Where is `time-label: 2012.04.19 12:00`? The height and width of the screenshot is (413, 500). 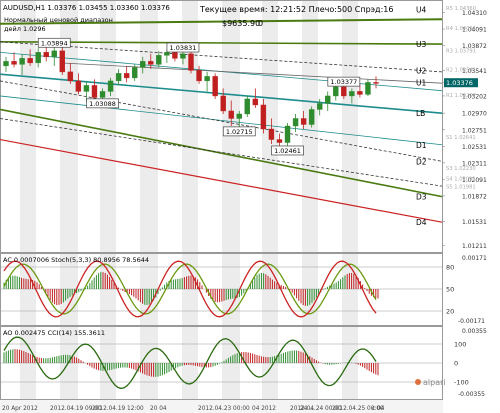 time-label: 2012.04.19 12:00 is located at coordinates (118, 409).